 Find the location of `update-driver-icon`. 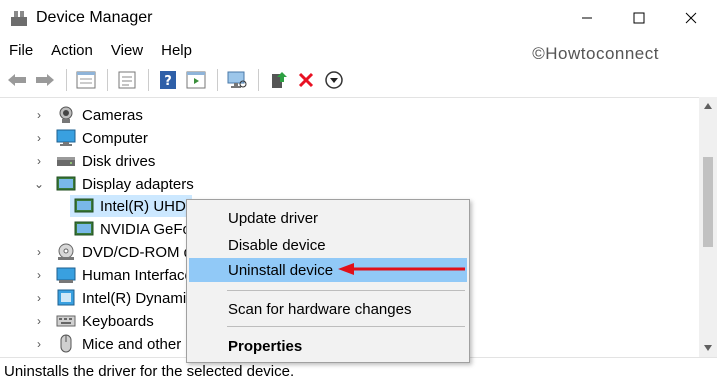

update-driver-icon is located at coordinates (278, 80).